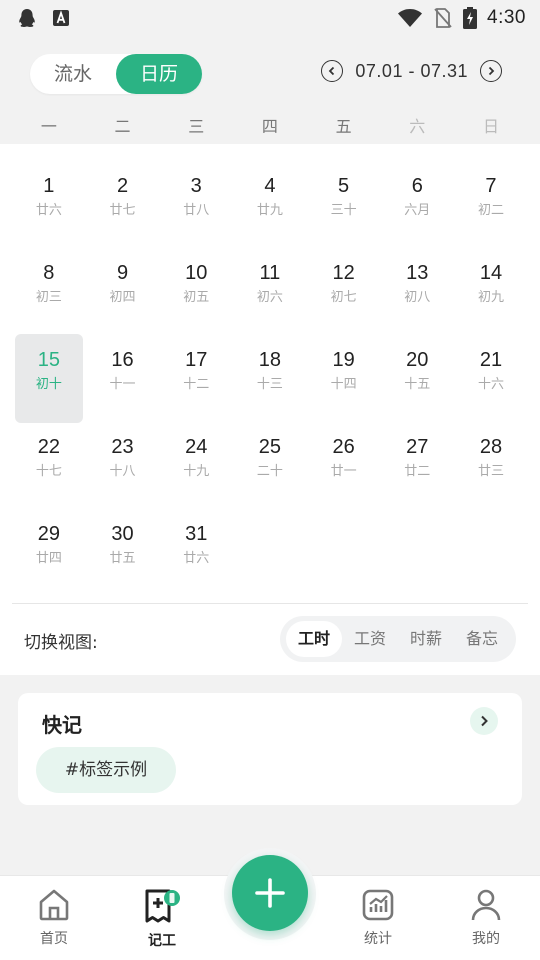  I want to click on lunar-date: 廿二, so click(417, 471).